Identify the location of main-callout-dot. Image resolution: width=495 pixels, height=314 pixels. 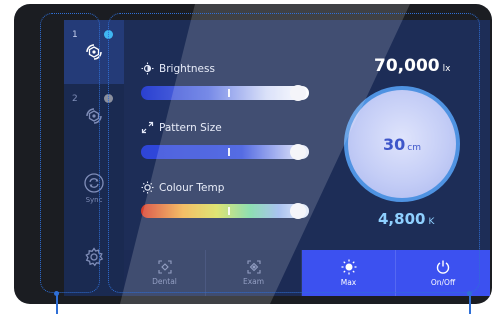
(469, 293).